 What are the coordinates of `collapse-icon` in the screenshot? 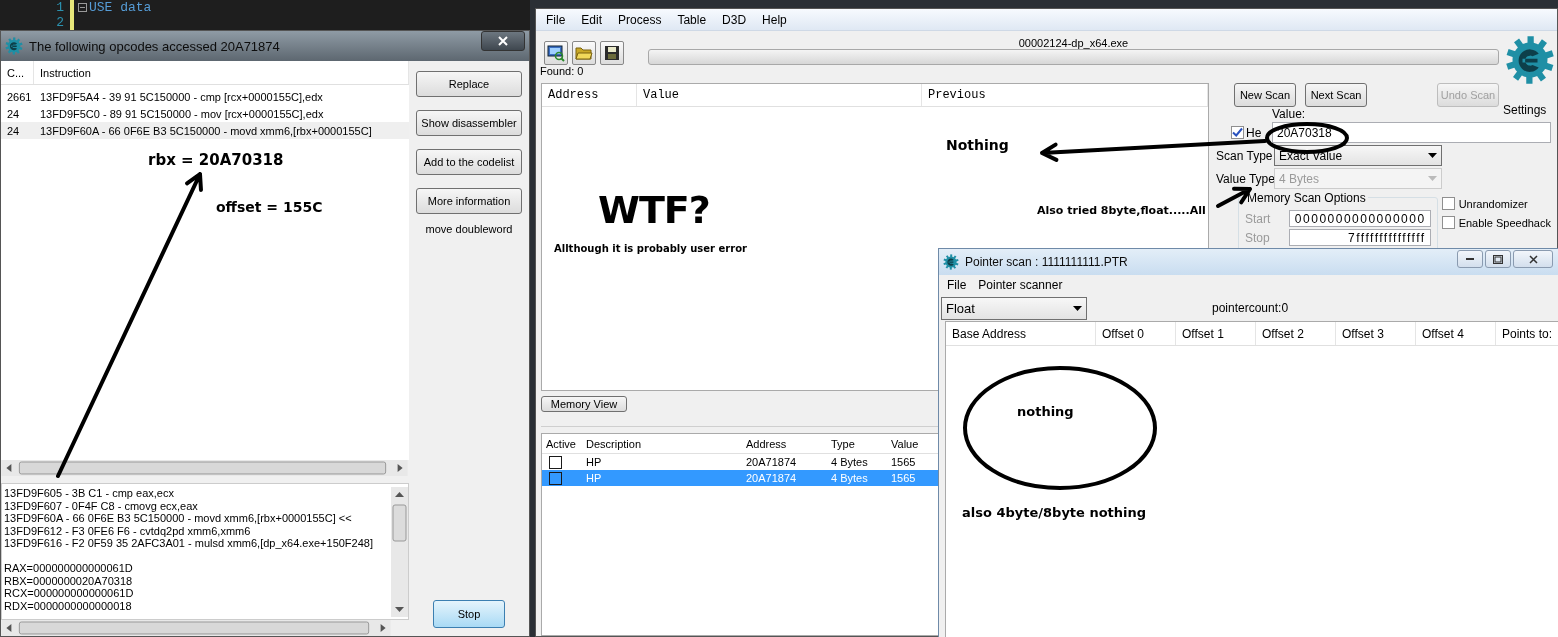 It's located at (82, 7).